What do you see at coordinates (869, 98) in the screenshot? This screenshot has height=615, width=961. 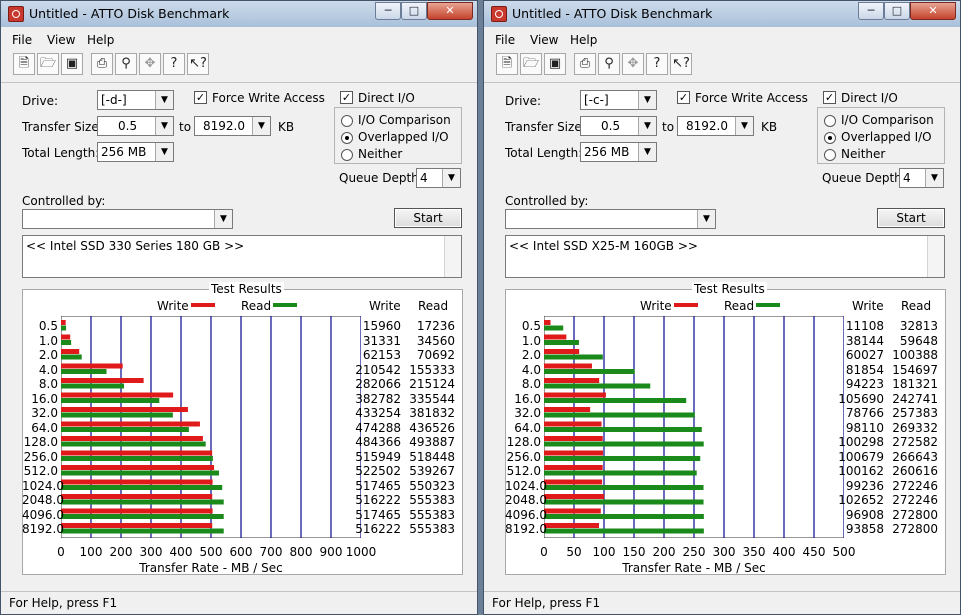 I see `direct-io-label: Direct I/O` at bounding box center [869, 98].